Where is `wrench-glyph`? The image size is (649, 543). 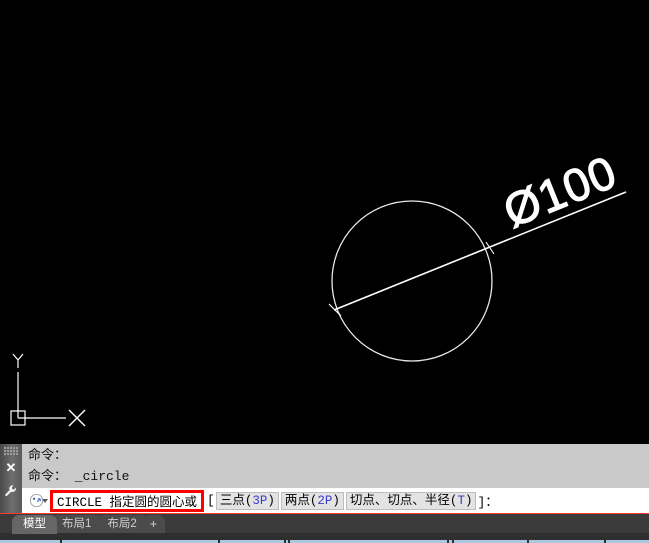
wrench-glyph is located at coordinates (10, 491).